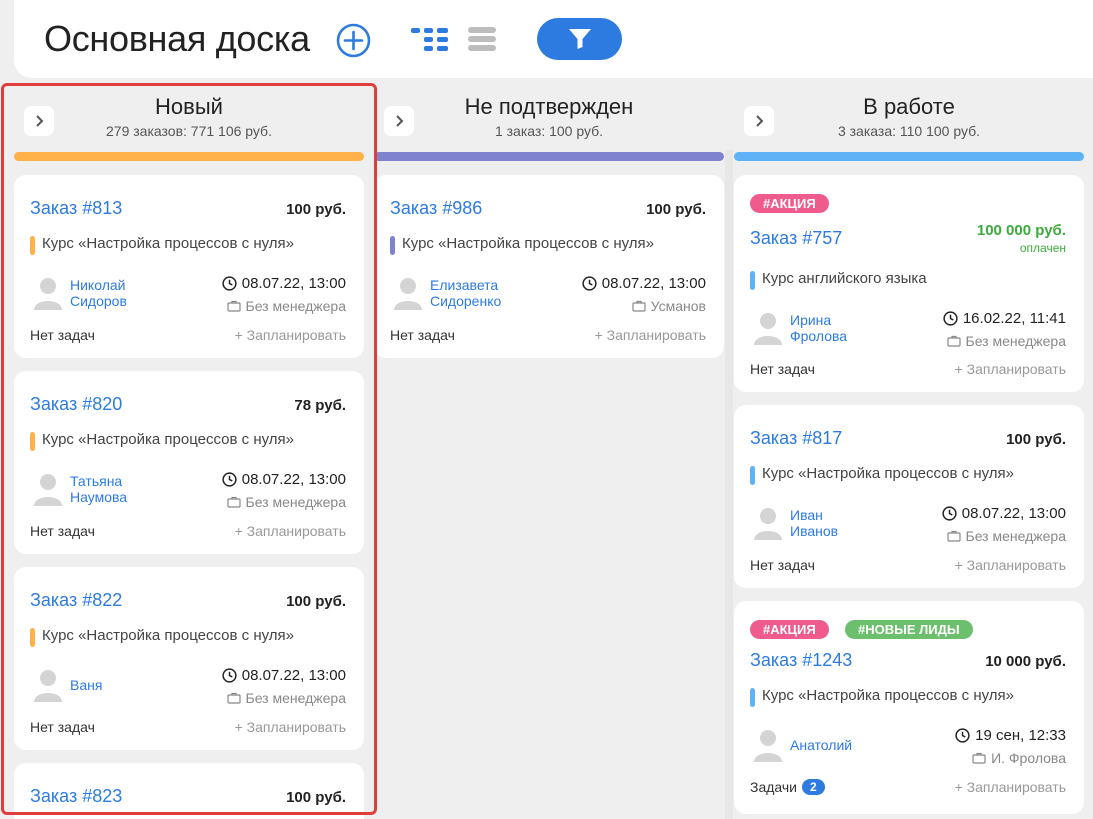  What do you see at coordinates (909, 106) in the screenshot?
I see `column-title: В работе` at bounding box center [909, 106].